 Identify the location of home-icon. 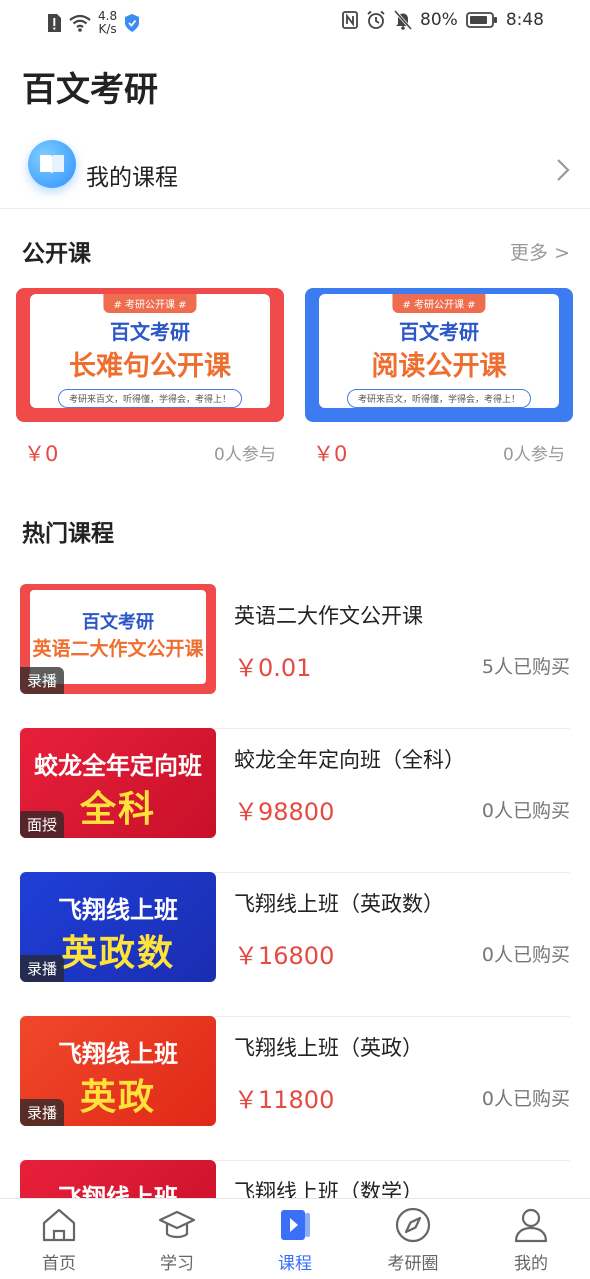
(59, 1225).